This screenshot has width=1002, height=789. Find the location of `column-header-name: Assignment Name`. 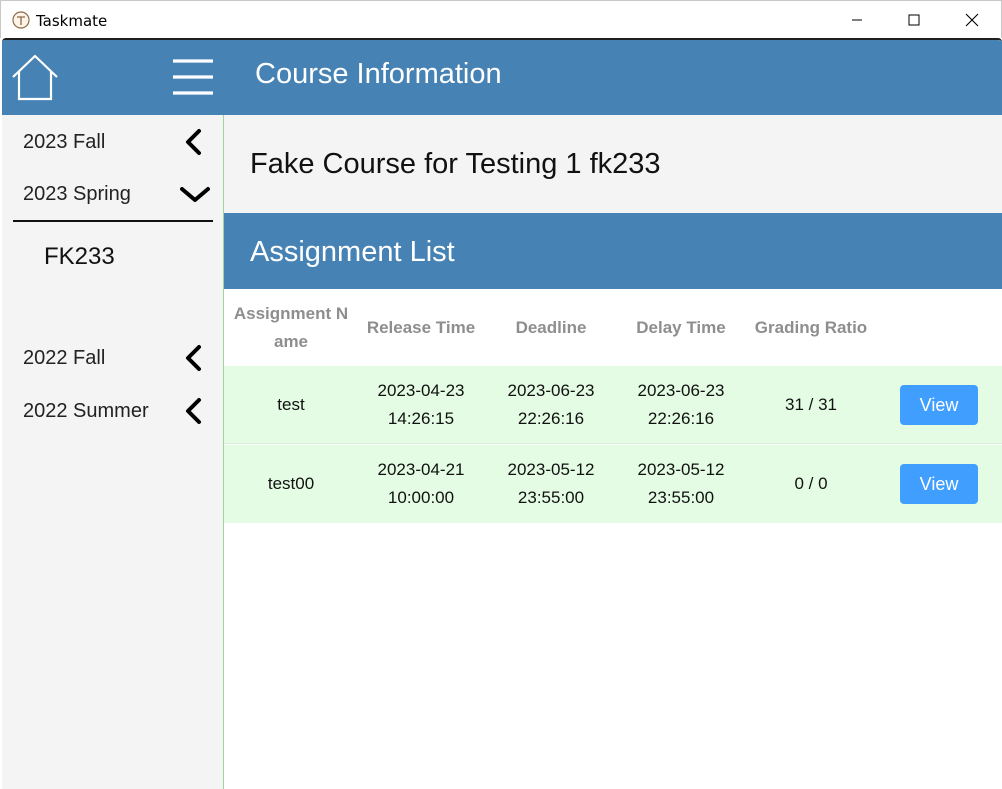

column-header-name: Assignment Name is located at coordinates (291, 327).